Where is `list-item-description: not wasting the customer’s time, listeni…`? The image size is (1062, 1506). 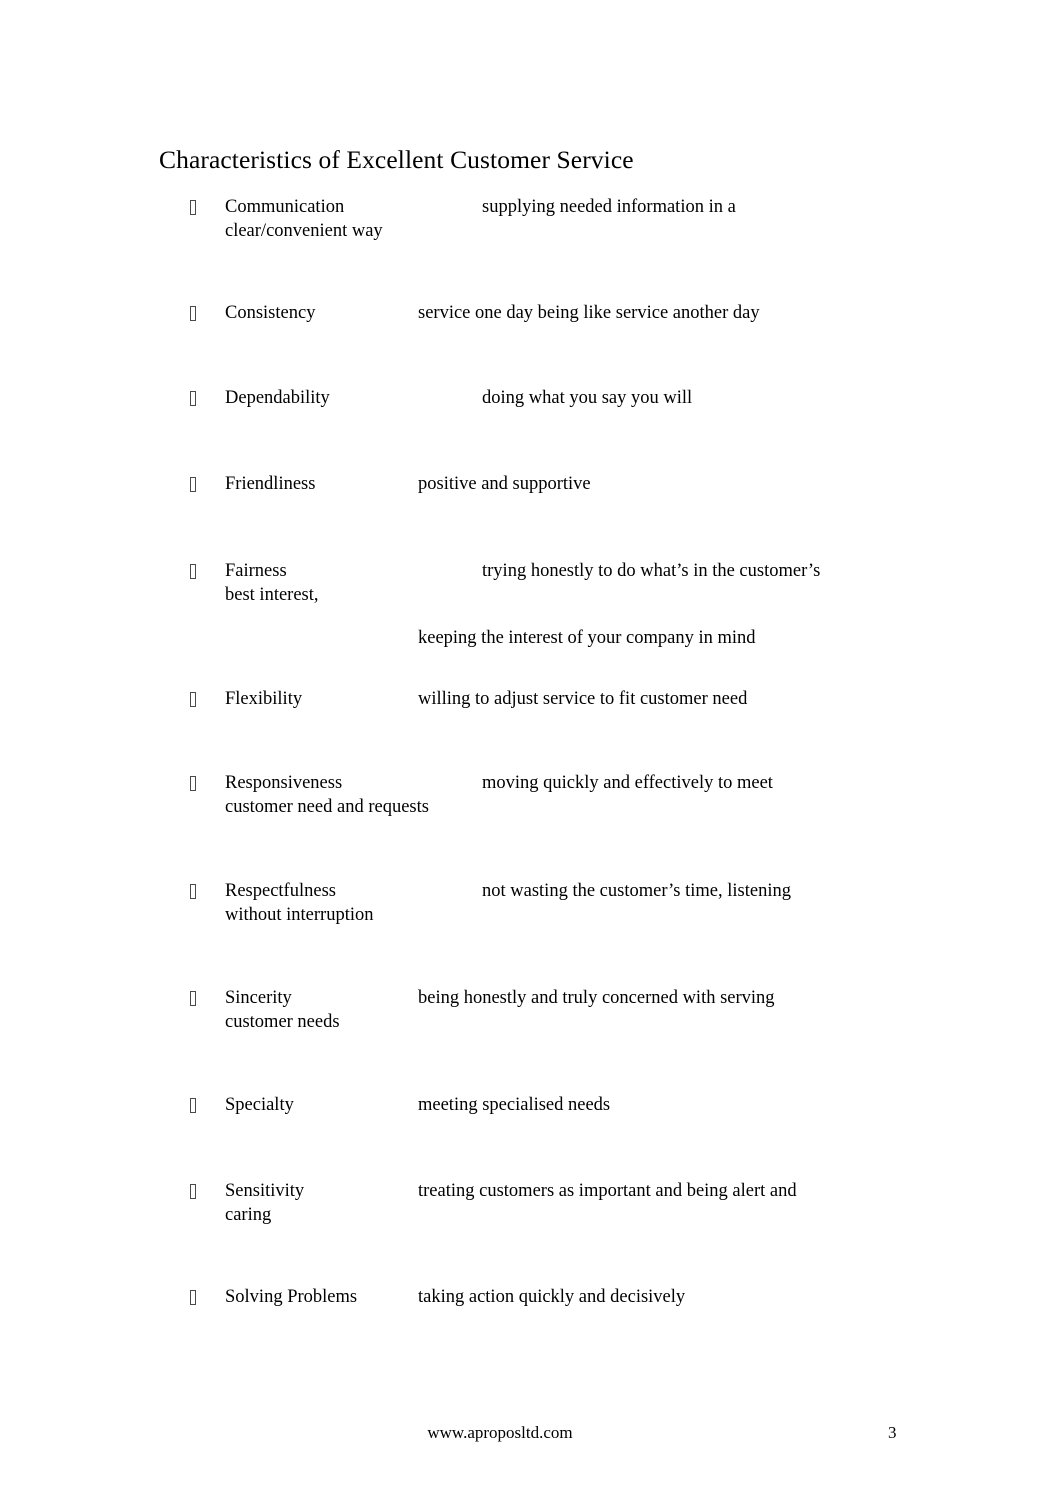
list-item-description: not wasting the customer’s time, listeni… is located at coordinates (636, 891).